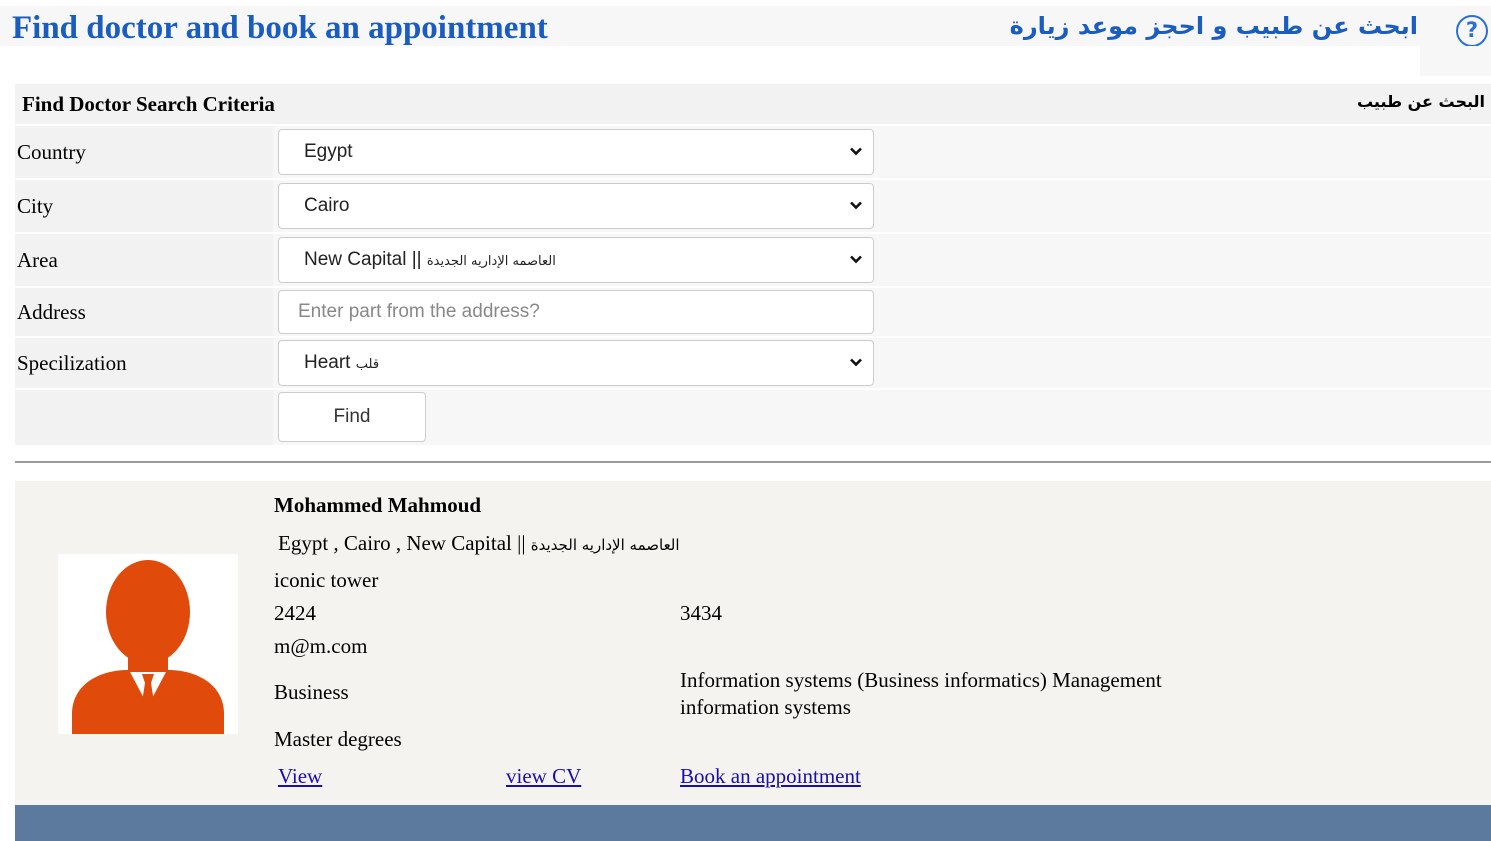 Image resolution: width=1491 pixels, height=841 pixels. I want to click on view-cv-link: view CV, so click(543, 776).